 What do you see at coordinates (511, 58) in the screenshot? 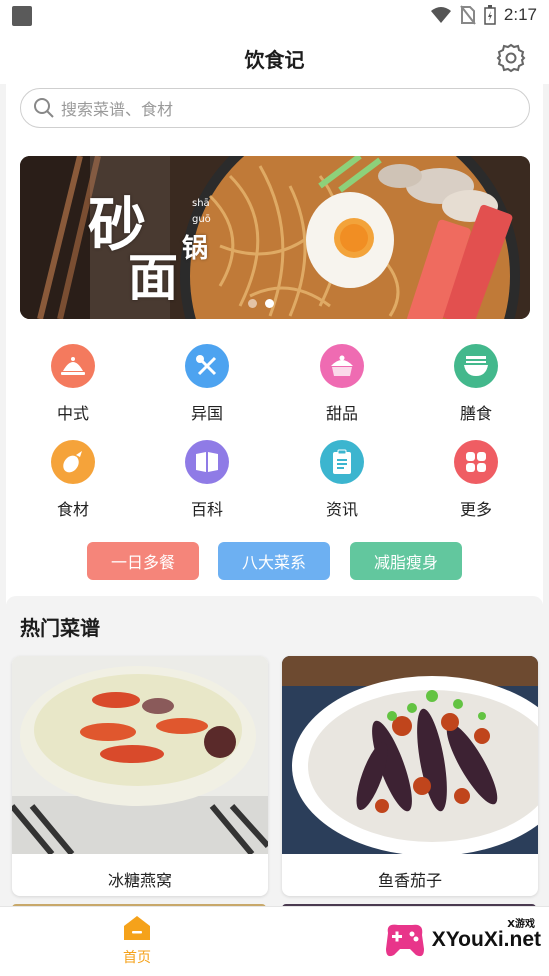
I see `settings-gear-icon` at bounding box center [511, 58].